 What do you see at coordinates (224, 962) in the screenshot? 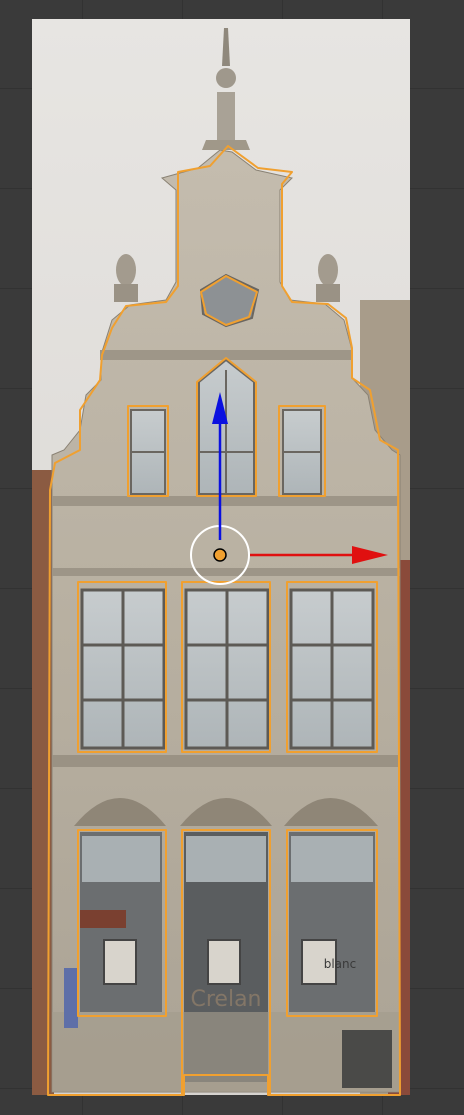
I see `photo-poster-center` at bounding box center [224, 962].